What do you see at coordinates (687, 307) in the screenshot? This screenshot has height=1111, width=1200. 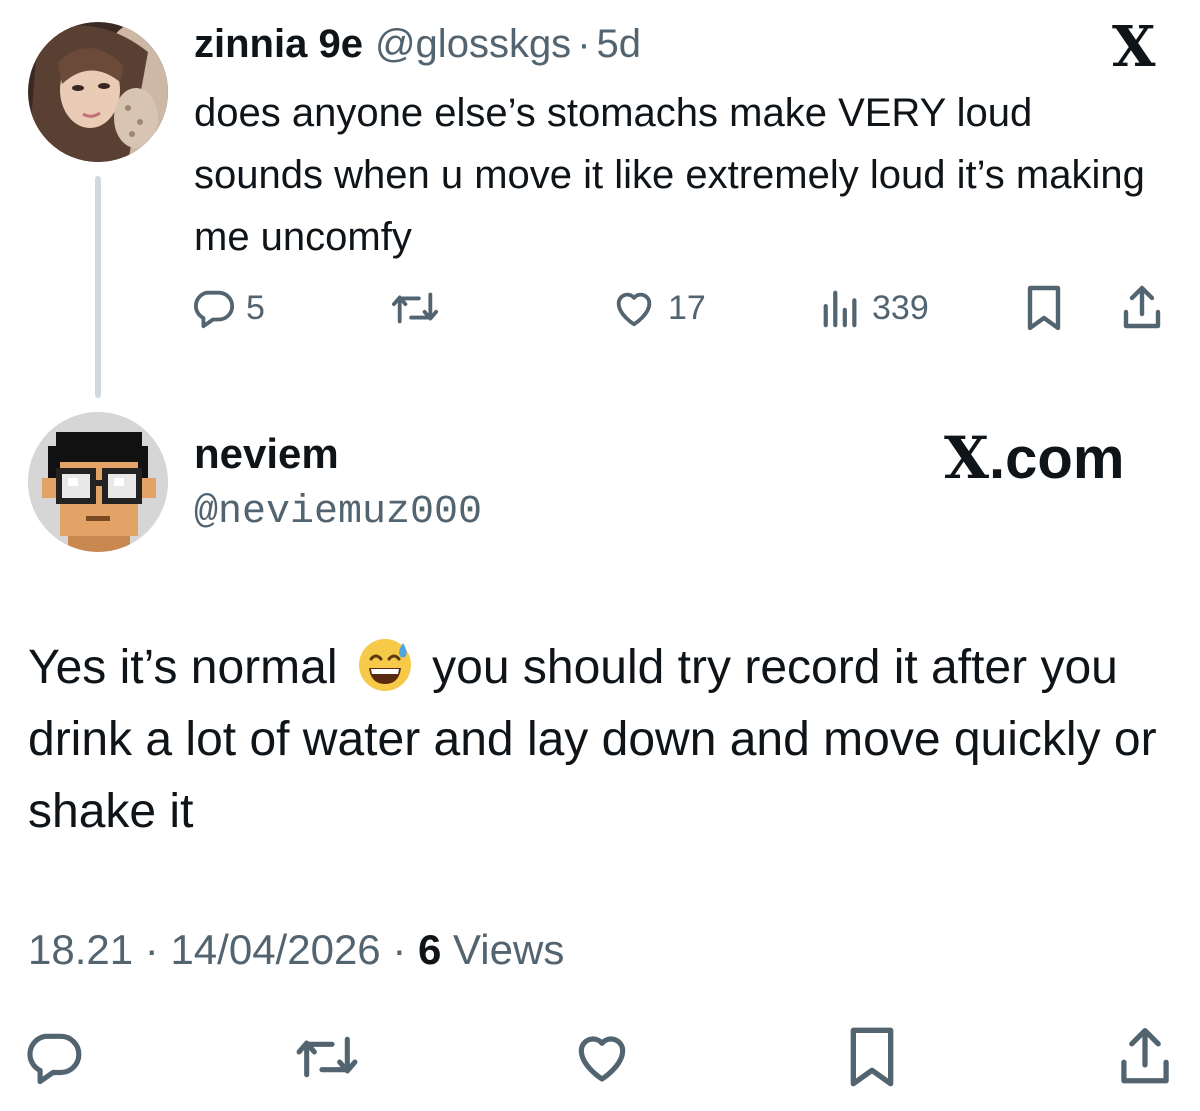 I see `like-count: 17` at bounding box center [687, 307].